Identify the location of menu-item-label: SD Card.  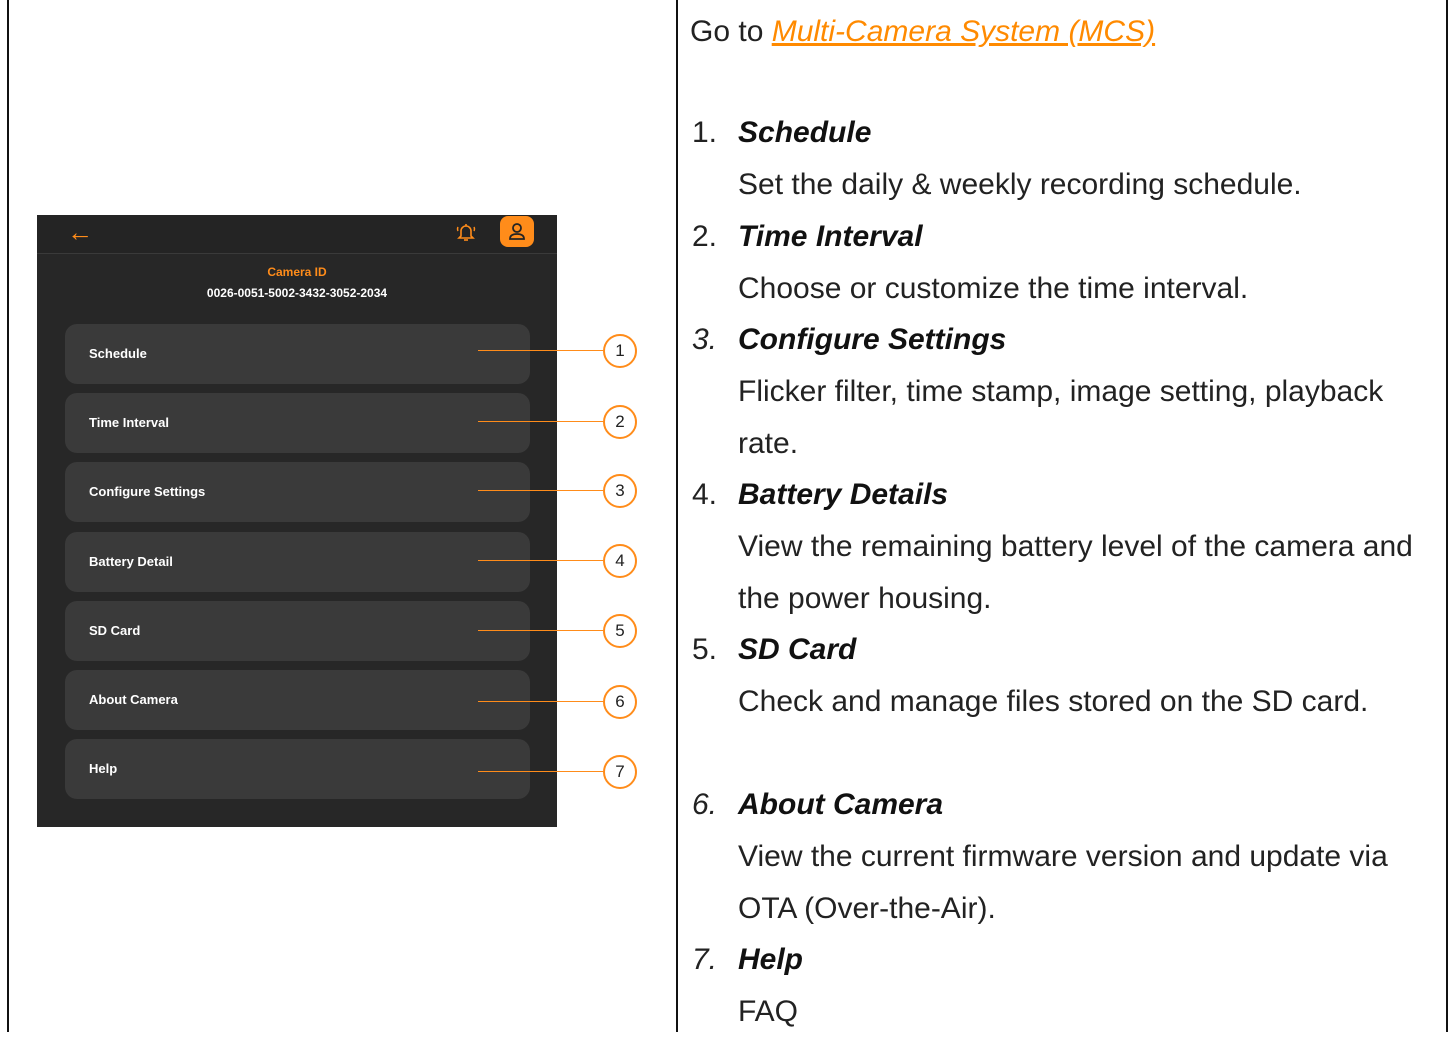
(115, 630).